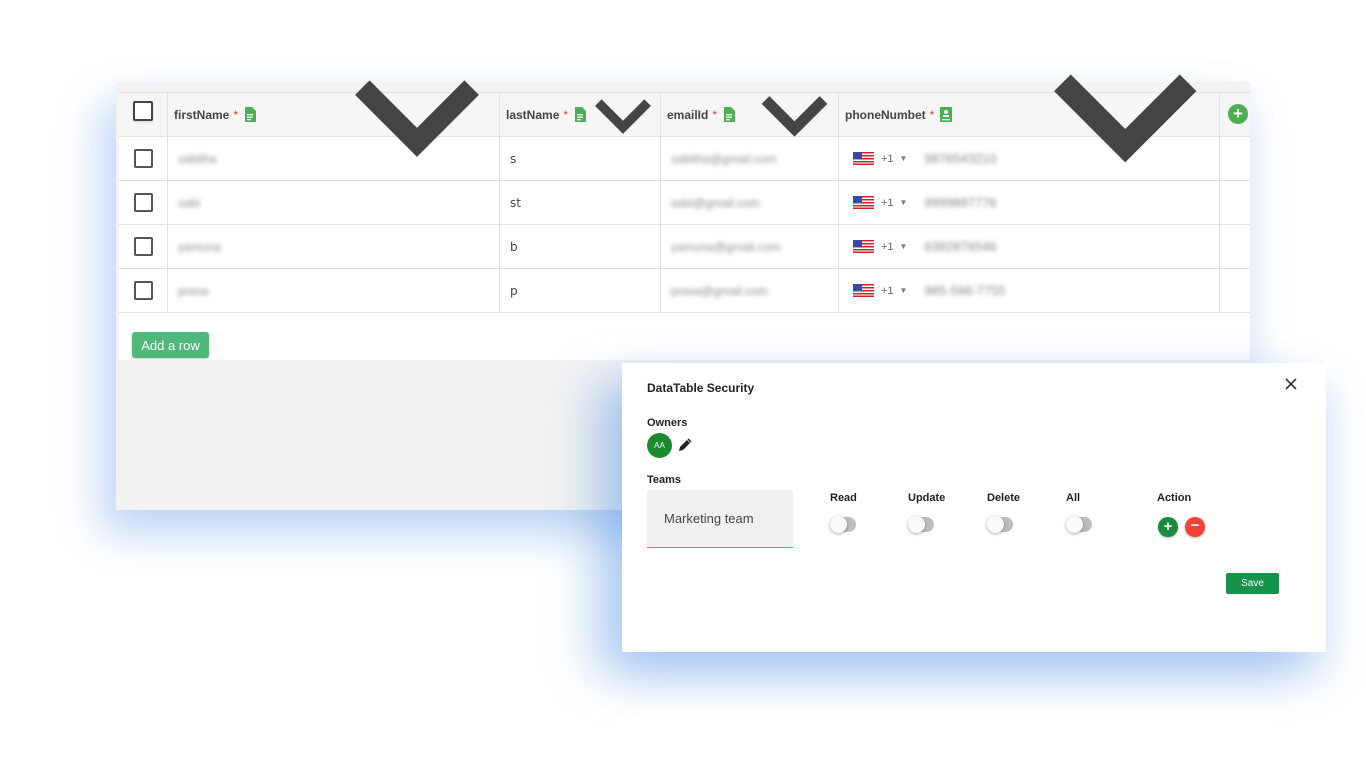 The width and height of the screenshot is (1366, 768). What do you see at coordinates (1195, 527) in the screenshot?
I see `remove-team-button: −` at bounding box center [1195, 527].